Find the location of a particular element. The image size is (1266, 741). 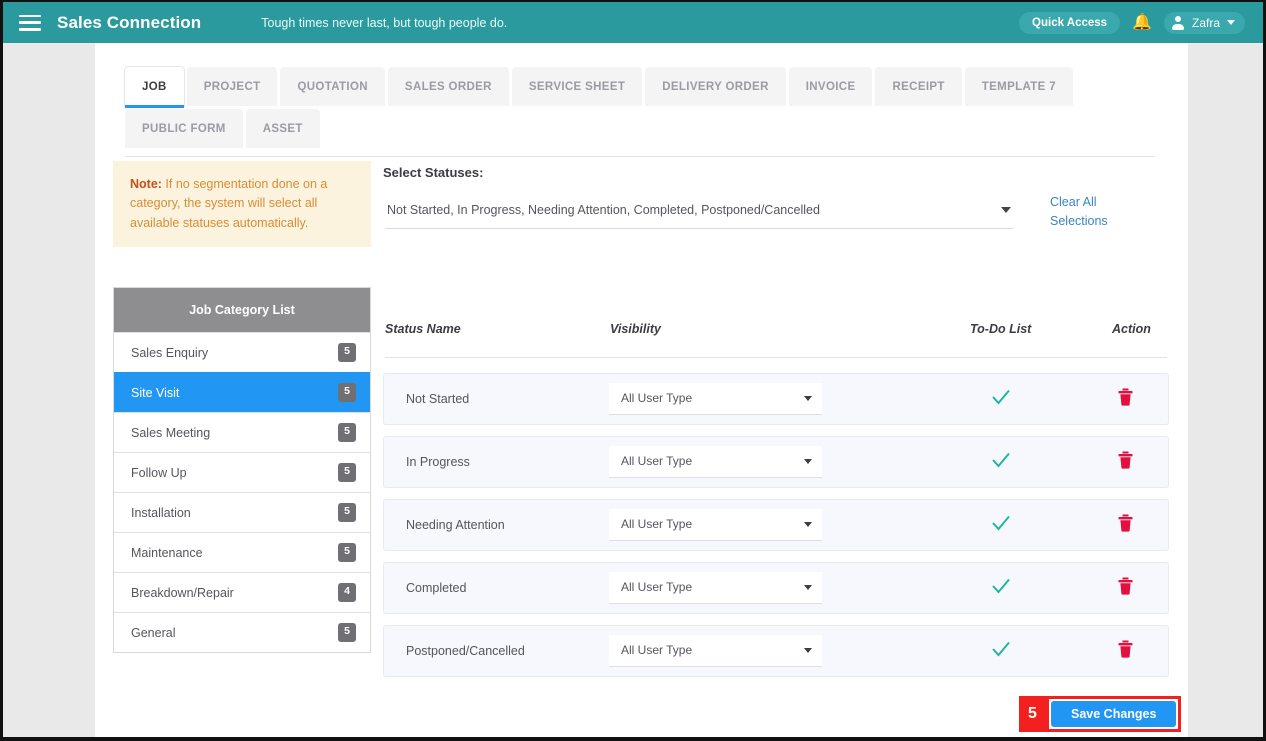

category-label: Sales Enquiry is located at coordinates (170, 352).